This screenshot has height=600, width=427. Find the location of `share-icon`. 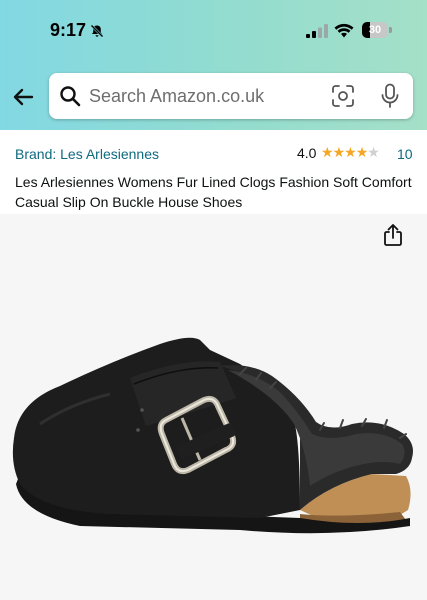

share-icon is located at coordinates (393, 235).